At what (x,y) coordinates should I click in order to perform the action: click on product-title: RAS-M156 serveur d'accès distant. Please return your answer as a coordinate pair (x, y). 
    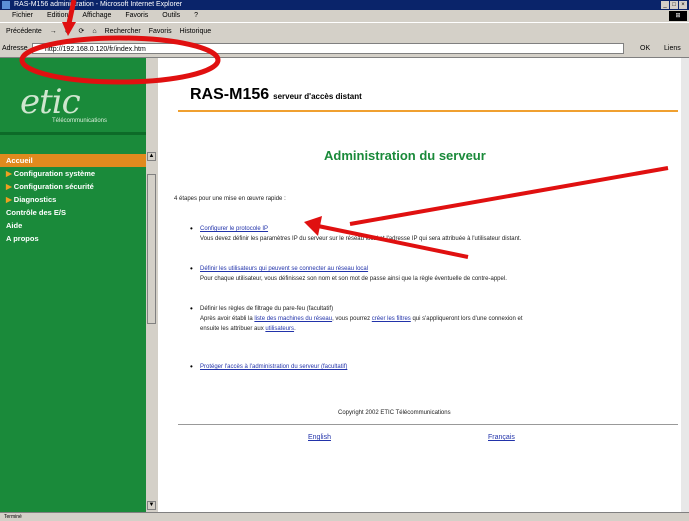
    Looking at the image, I should click on (276, 95).